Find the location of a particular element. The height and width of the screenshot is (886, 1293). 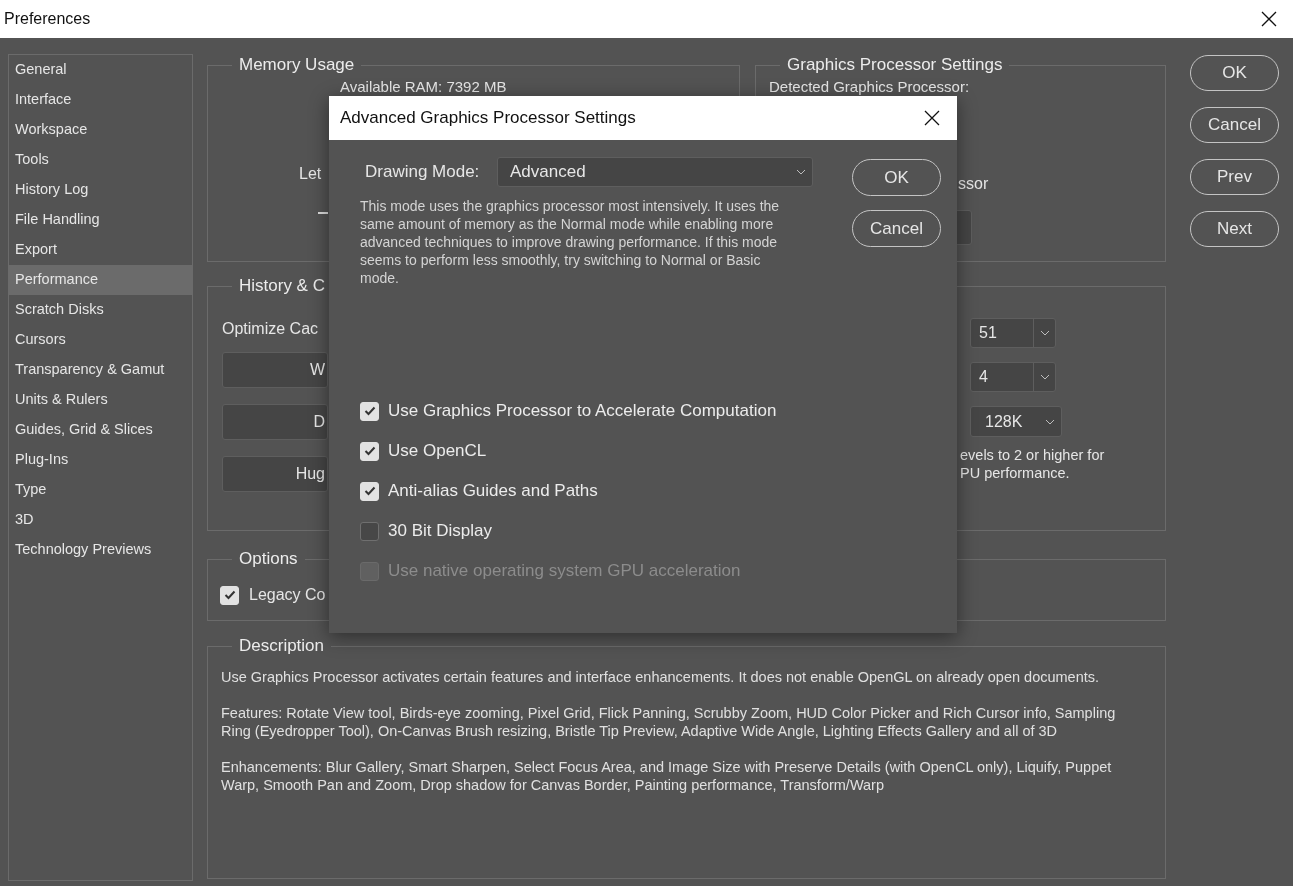

optimize-label: Optimize Cac is located at coordinates (270, 329).